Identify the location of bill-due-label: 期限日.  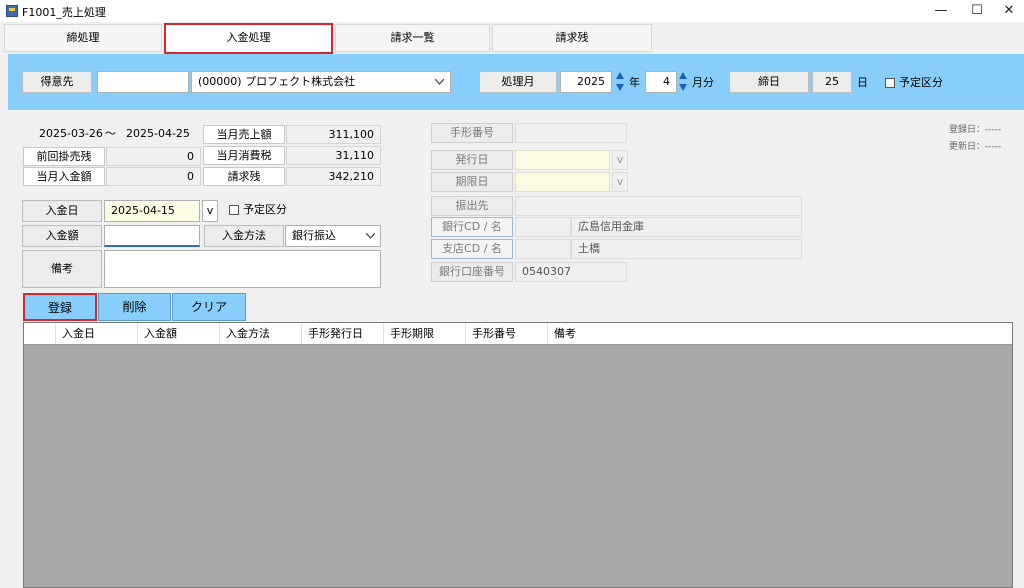
(472, 182).